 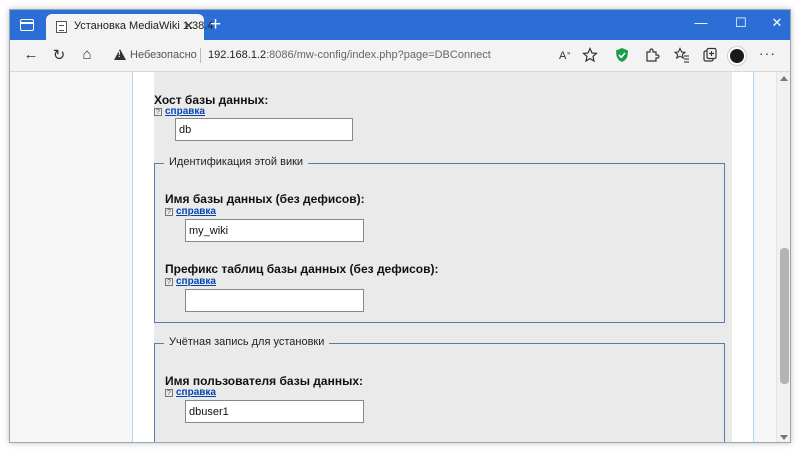 What do you see at coordinates (400, 25) in the screenshot?
I see `title-bar: Установка MediaWiki 1.38.4 ✕ + — ☐ ✕` at bounding box center [400, 25].